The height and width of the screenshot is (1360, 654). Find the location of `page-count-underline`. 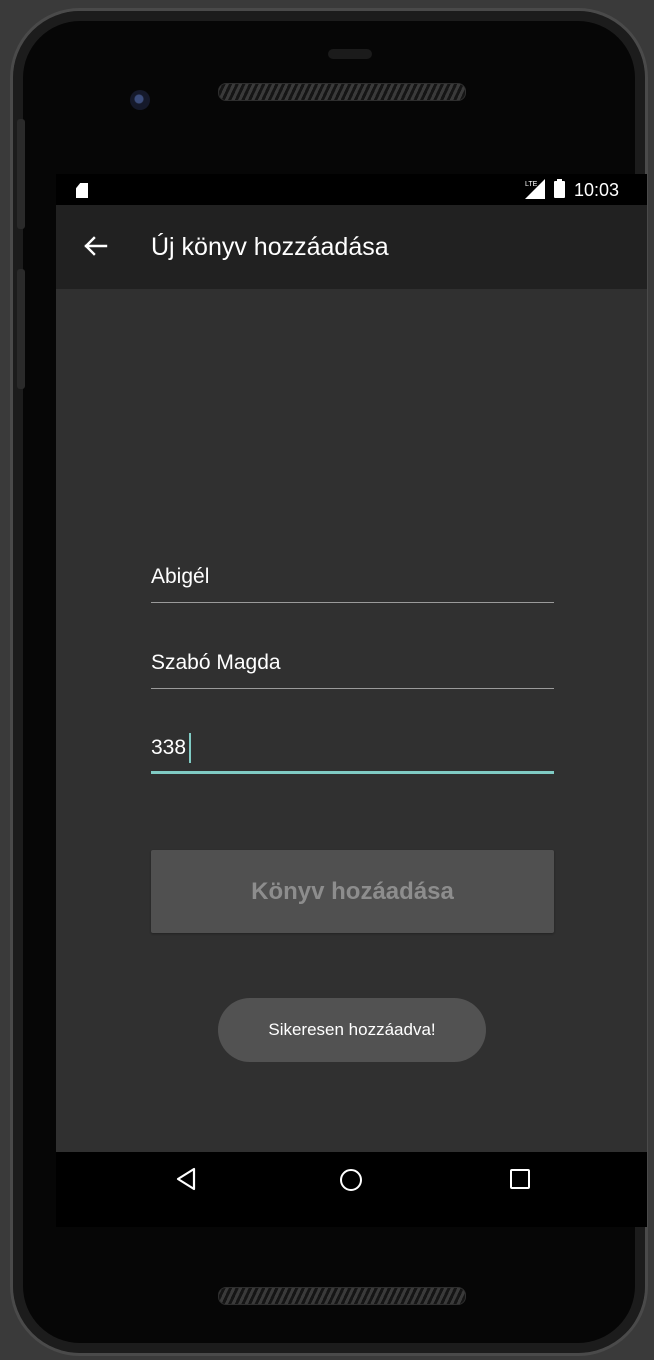

page-count-underline is located at coordinates (352, 772).